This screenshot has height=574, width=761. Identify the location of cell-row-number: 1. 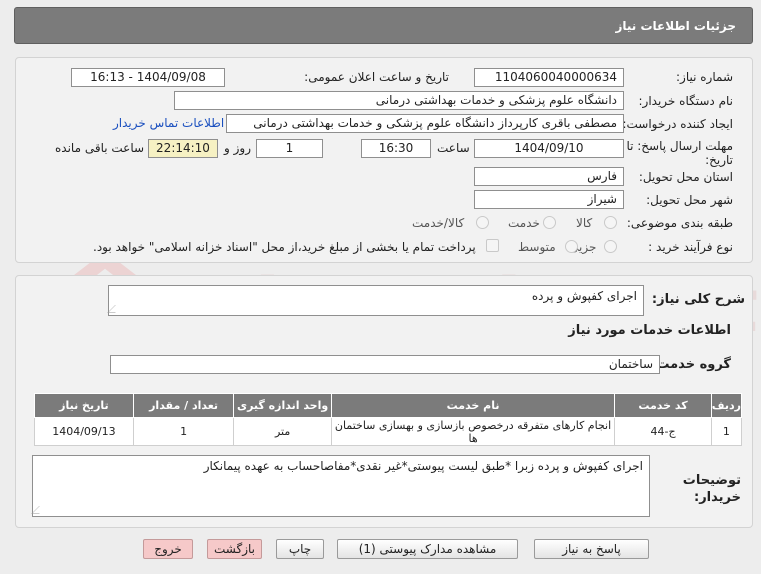
(726, 431).